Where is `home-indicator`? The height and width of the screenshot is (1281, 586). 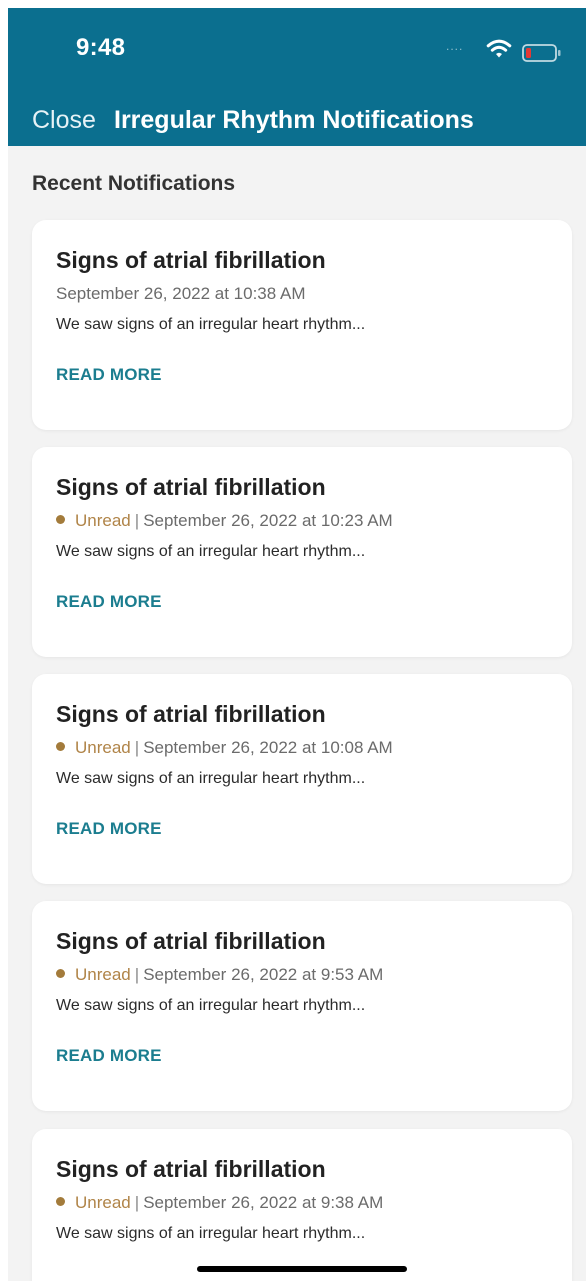 home-indicator is located at coordinates (302, 1269).